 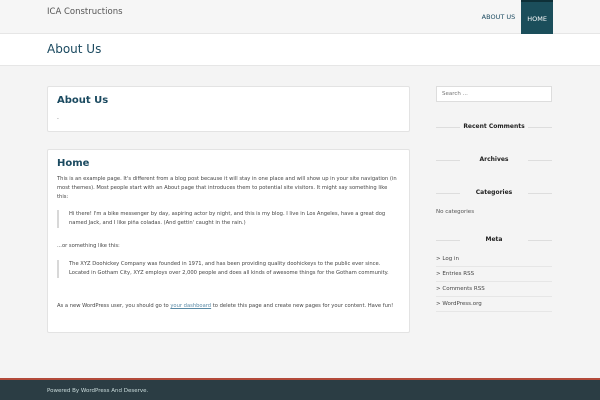 I want to click on meta-item-comments-rss: > Comments RSS, so click(x=494, y=289).